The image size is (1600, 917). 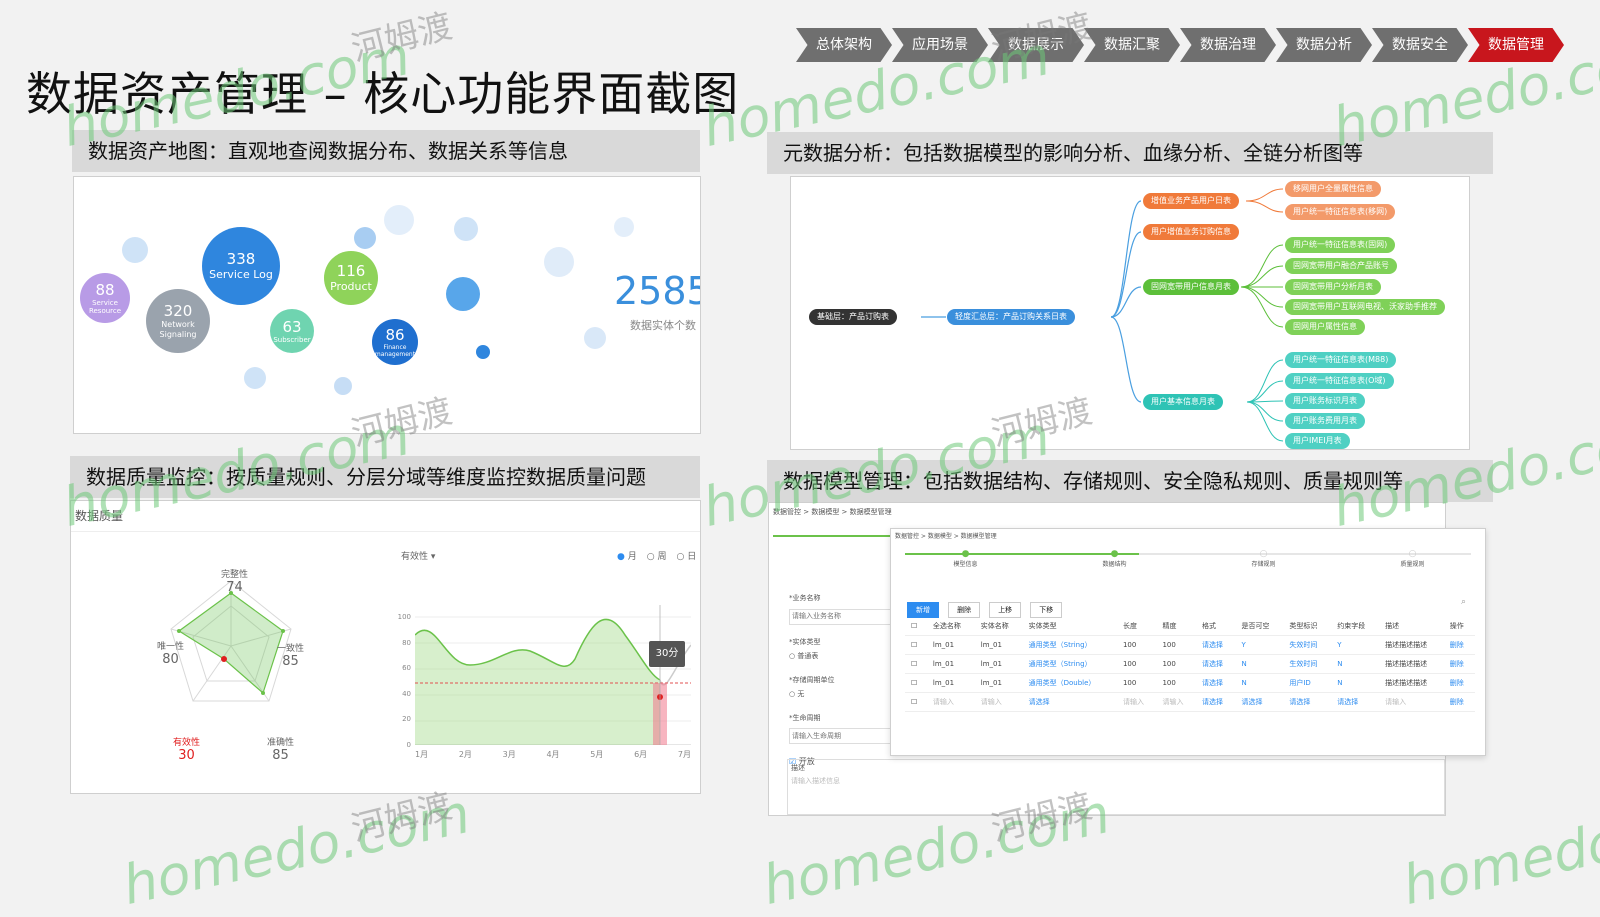 What do you see at coordinates (1463, 602) in the screenshot?
I see `search-icon: ⌕` at bounding box center [1463, 602].